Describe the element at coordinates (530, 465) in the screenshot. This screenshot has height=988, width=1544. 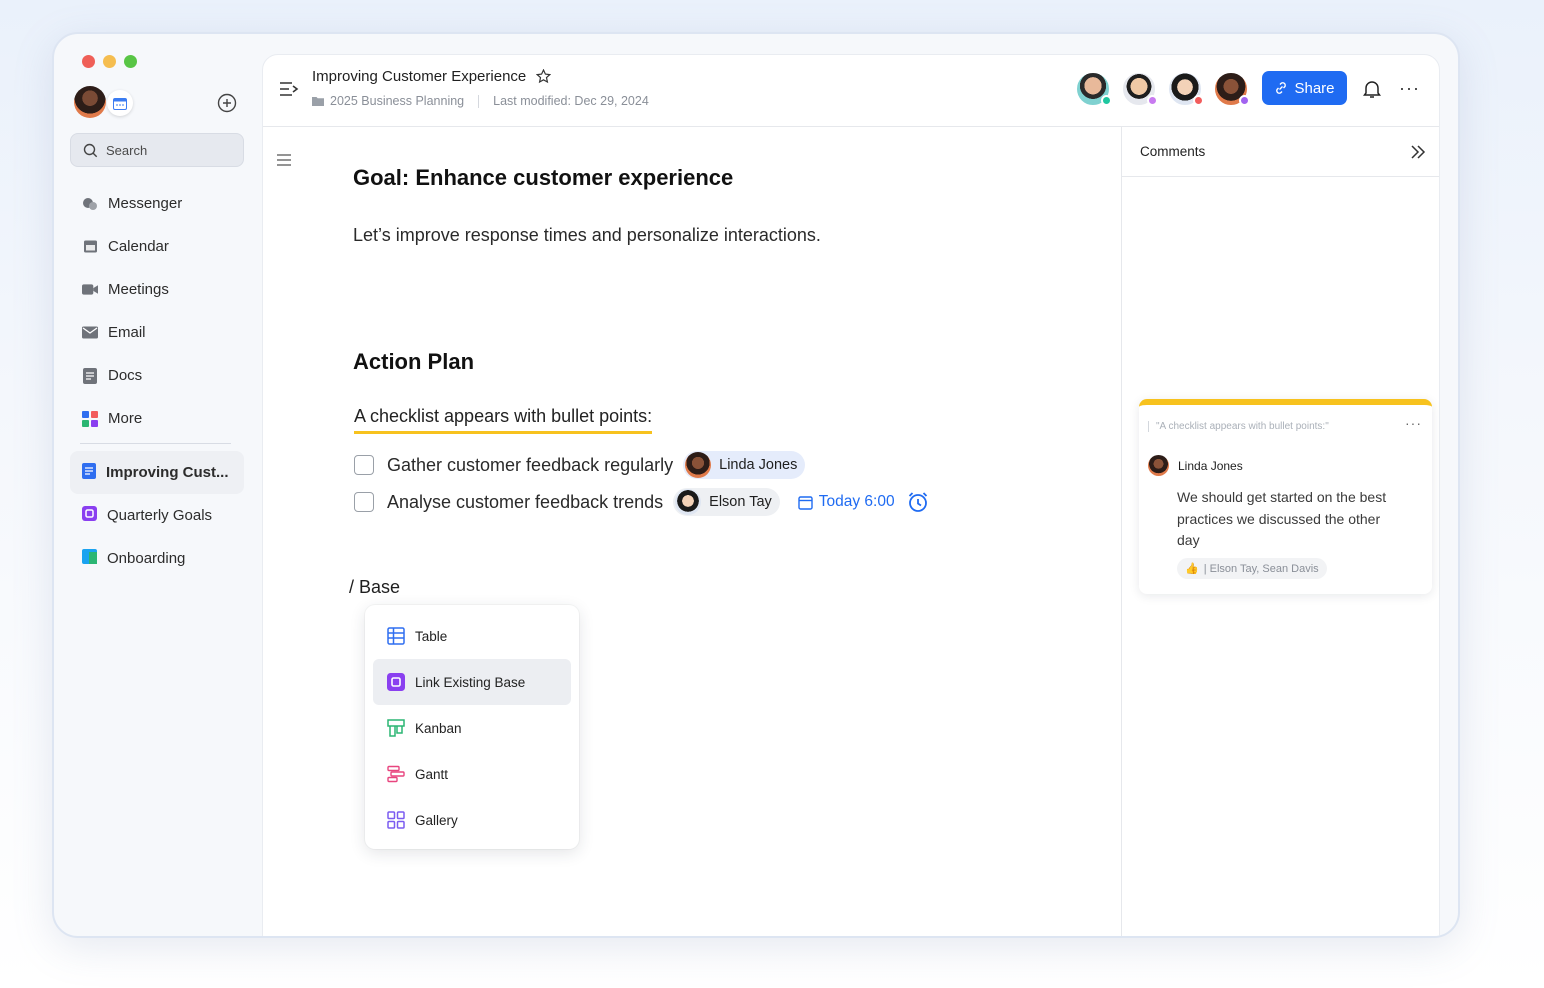
I see `task-text: Gather customer feedback regularly` at that location.